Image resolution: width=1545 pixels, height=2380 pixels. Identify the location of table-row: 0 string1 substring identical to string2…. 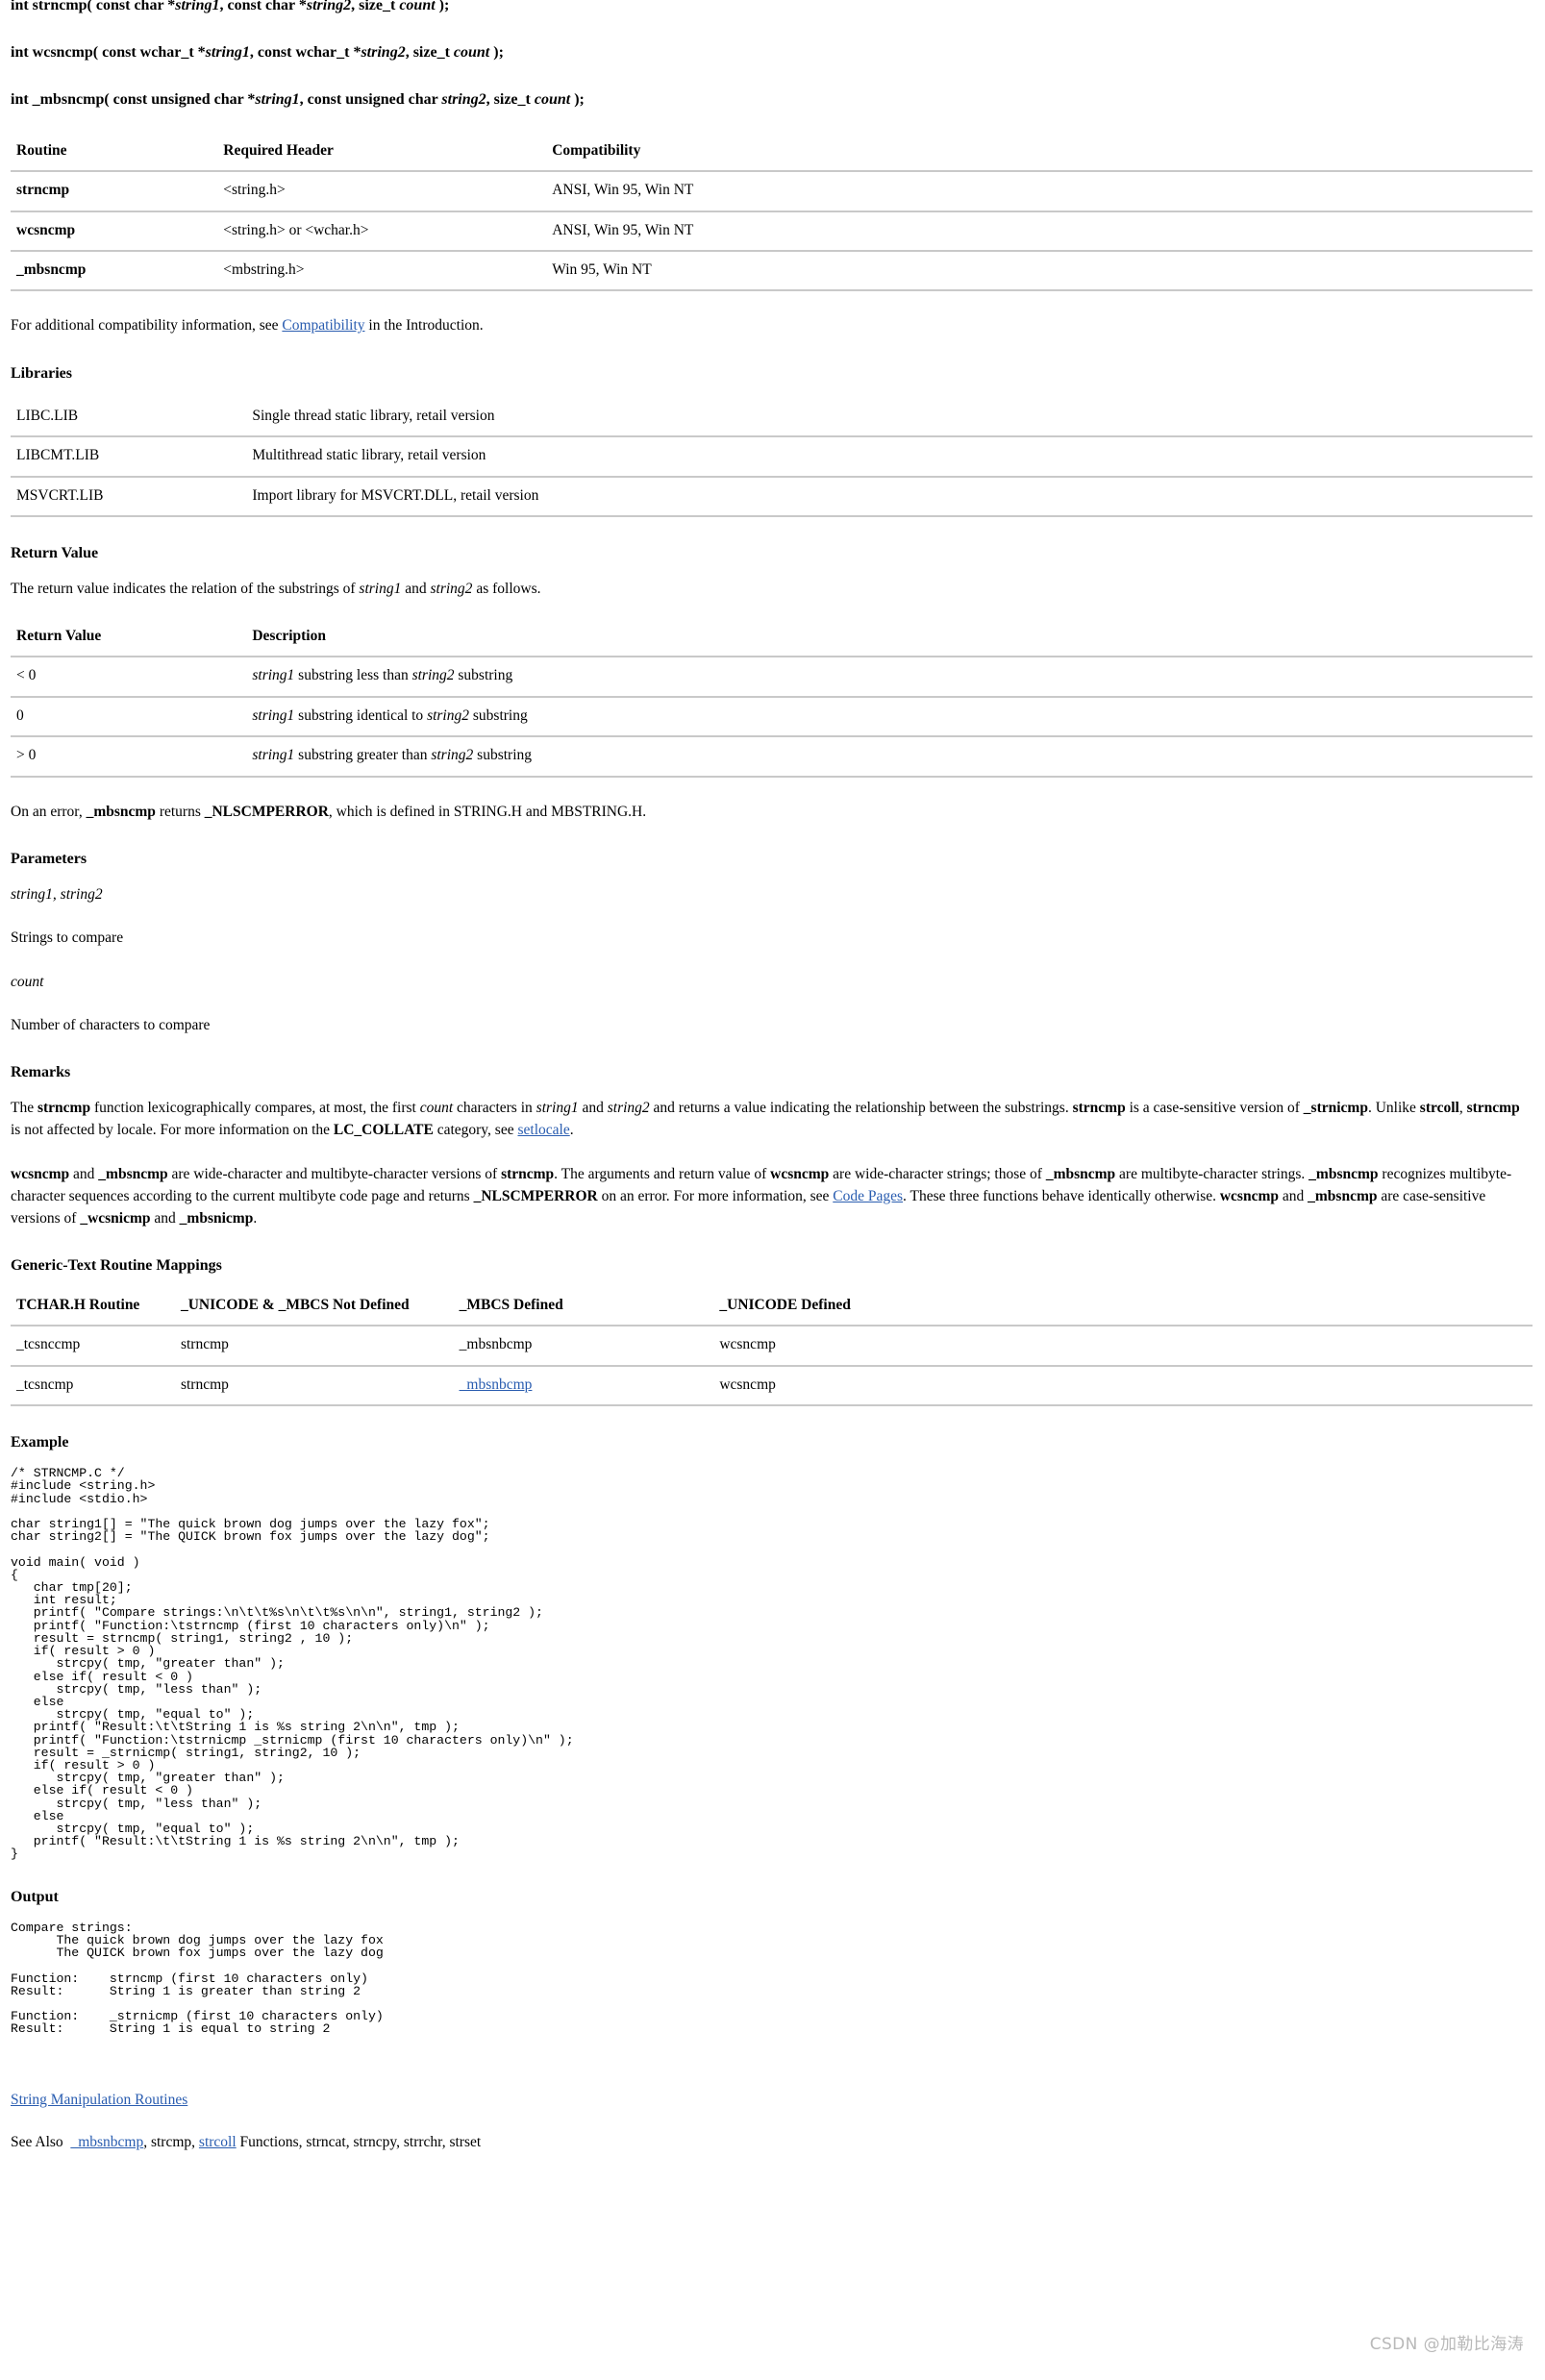
(772, 717).